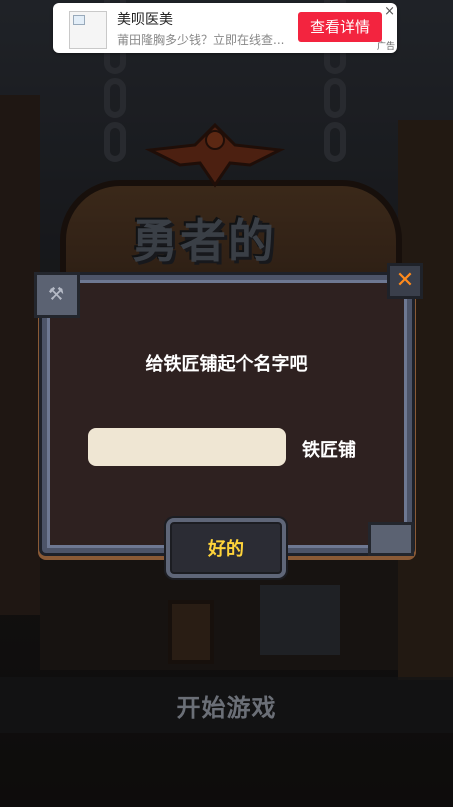 The image size is (453, 807). I want to click on dialog-corner-ornament-bottom, so click(391, 539).